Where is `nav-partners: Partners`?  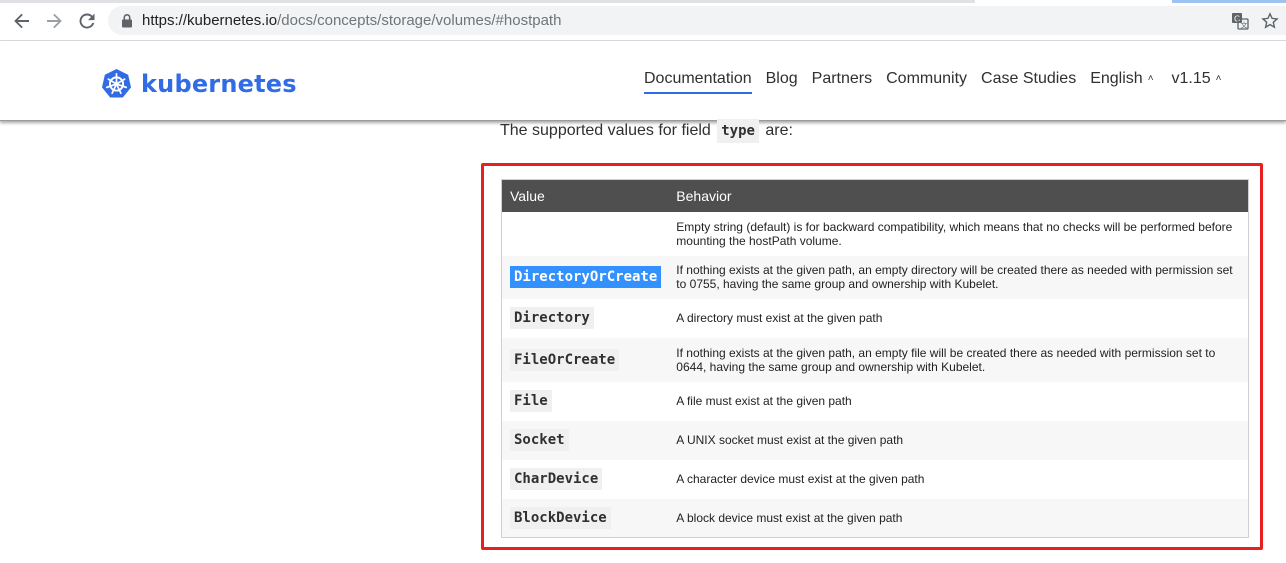
nav-partners: Partners is located at coordinates (842, 82).